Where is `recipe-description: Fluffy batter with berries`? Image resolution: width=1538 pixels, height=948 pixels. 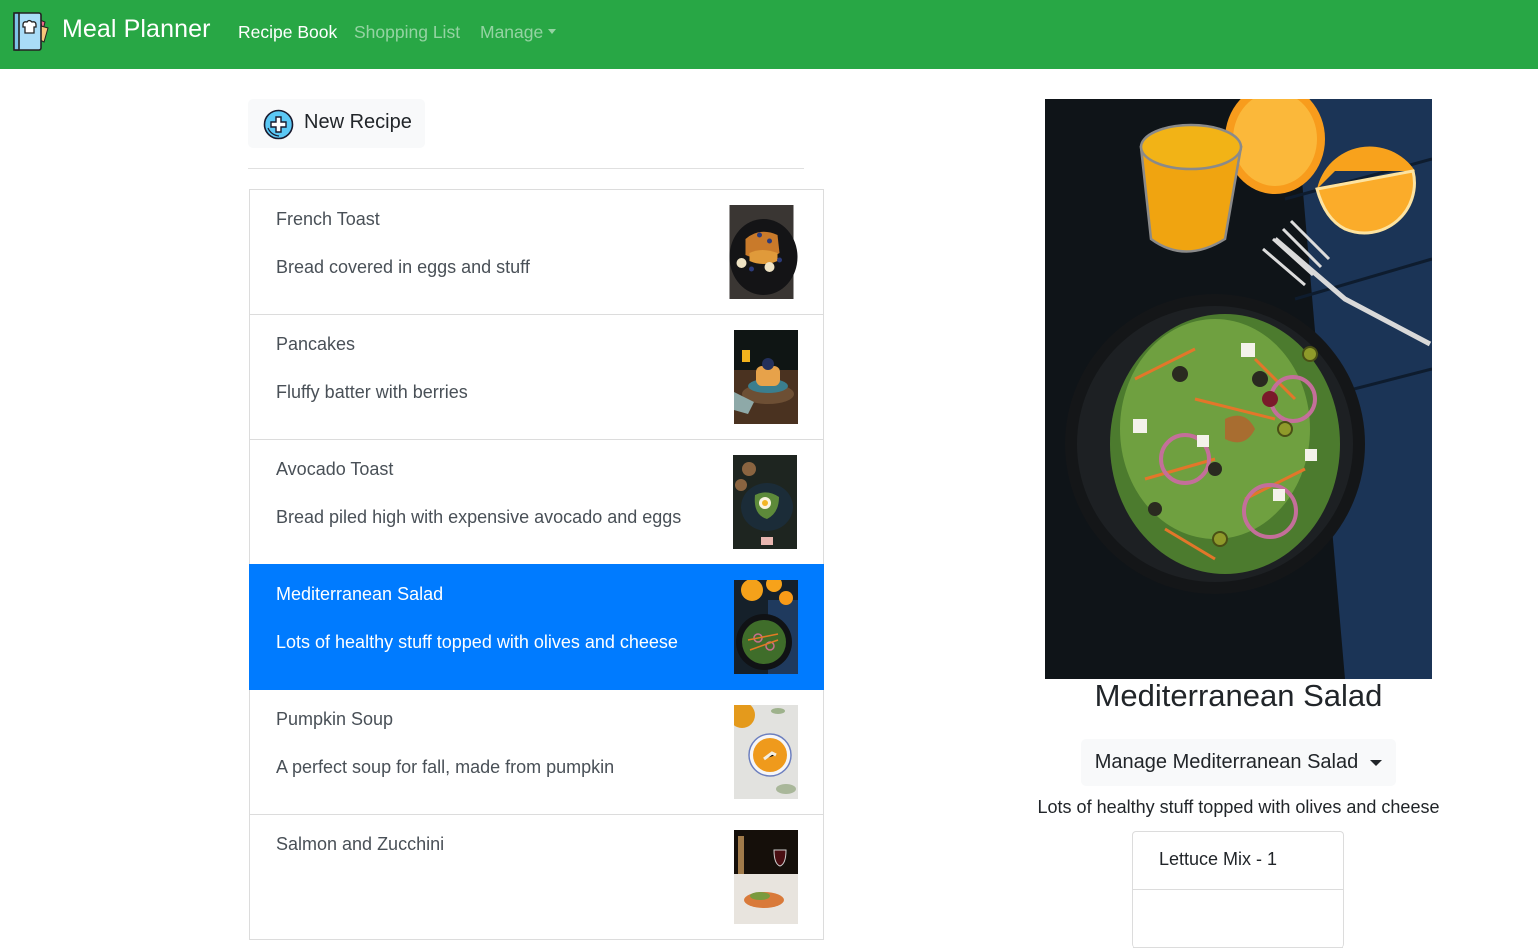 recipe-description: Fluffy batter with berries is located at coordinates (372, 392).